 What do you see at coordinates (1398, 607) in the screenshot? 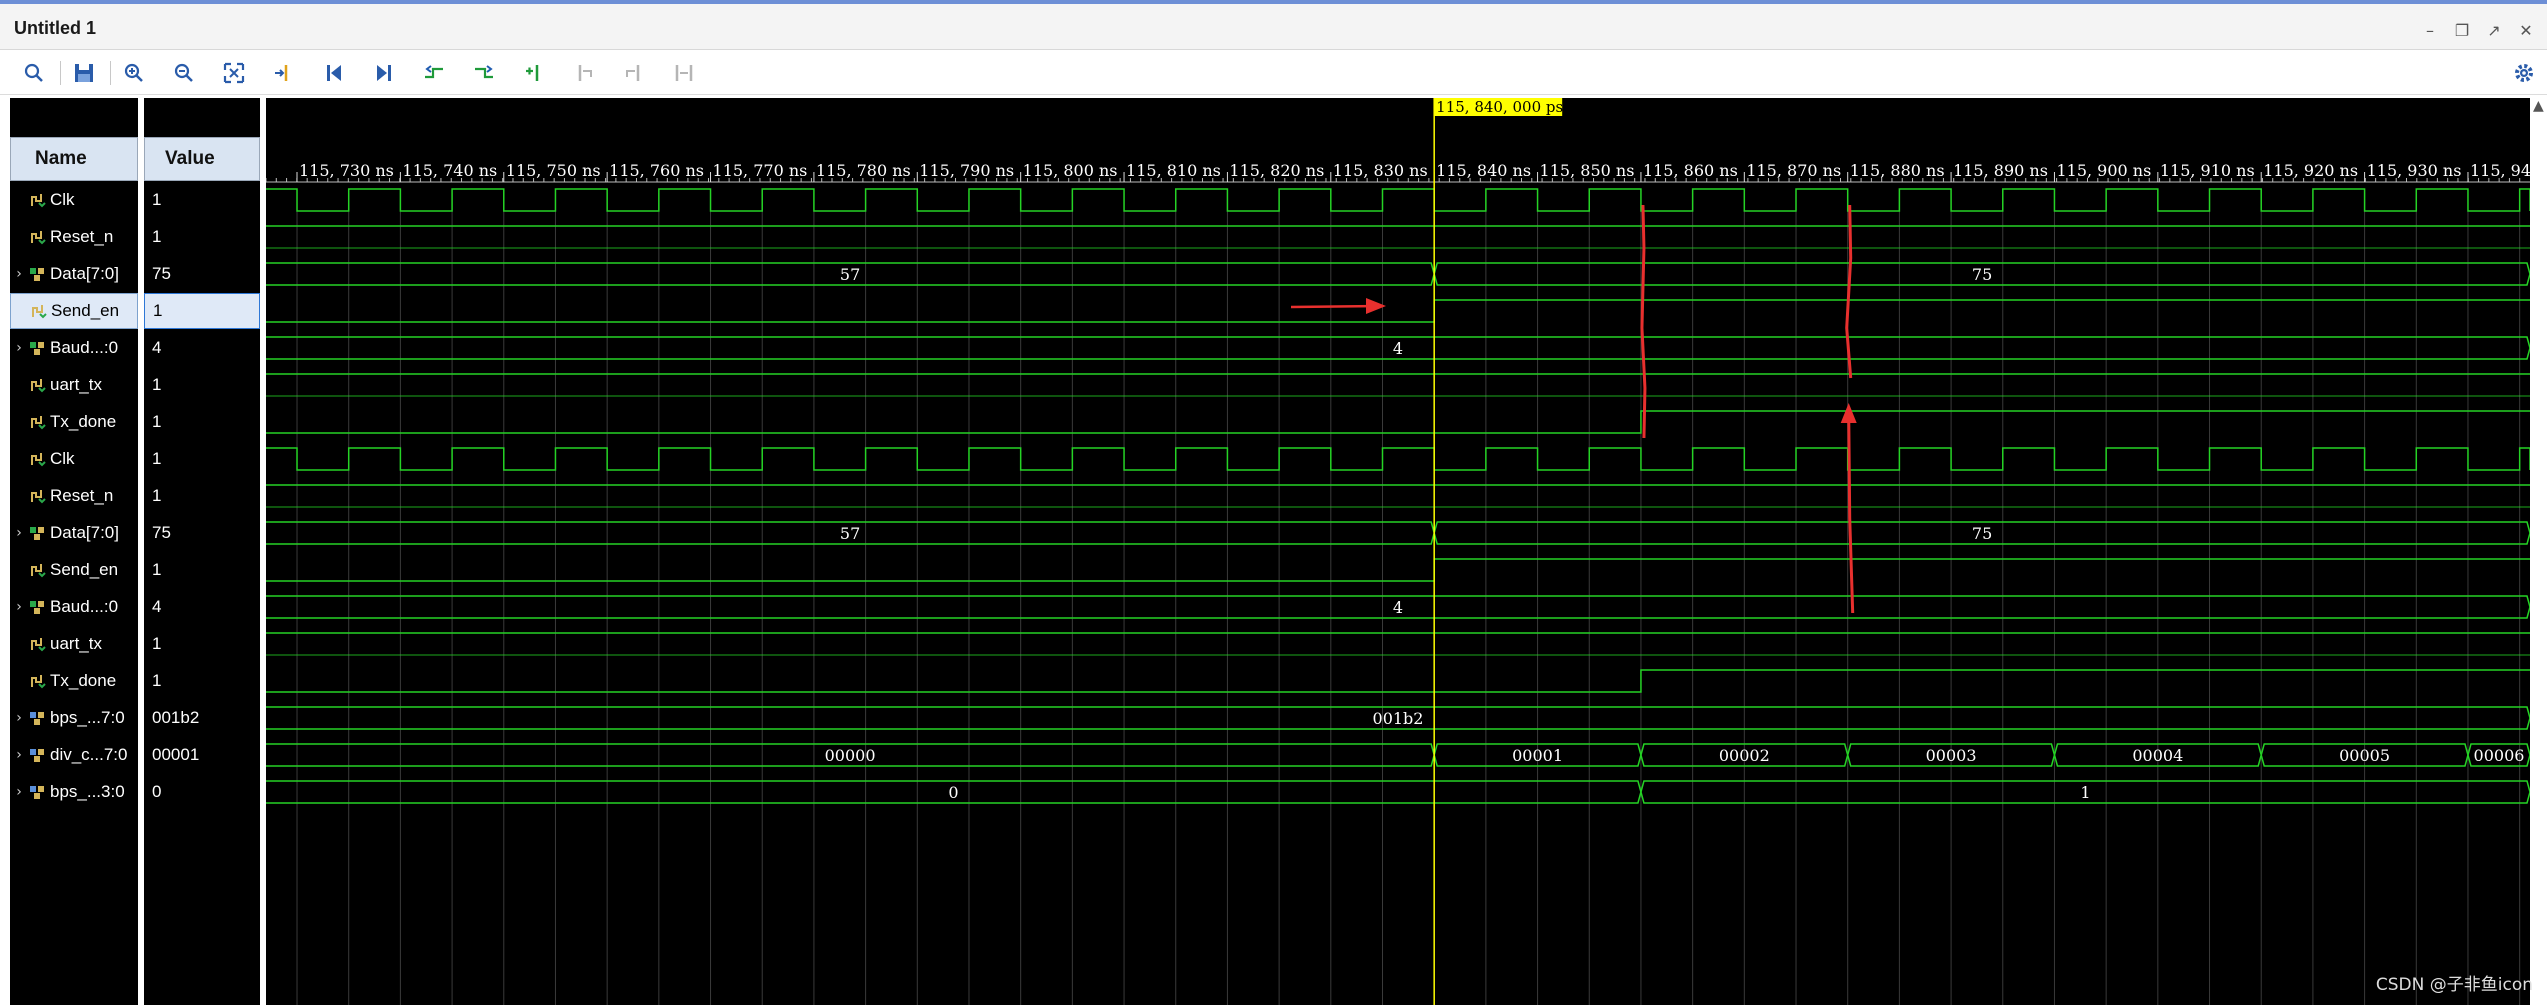
I see `bus-value-label: 4` at bounding box center [1398, 607].